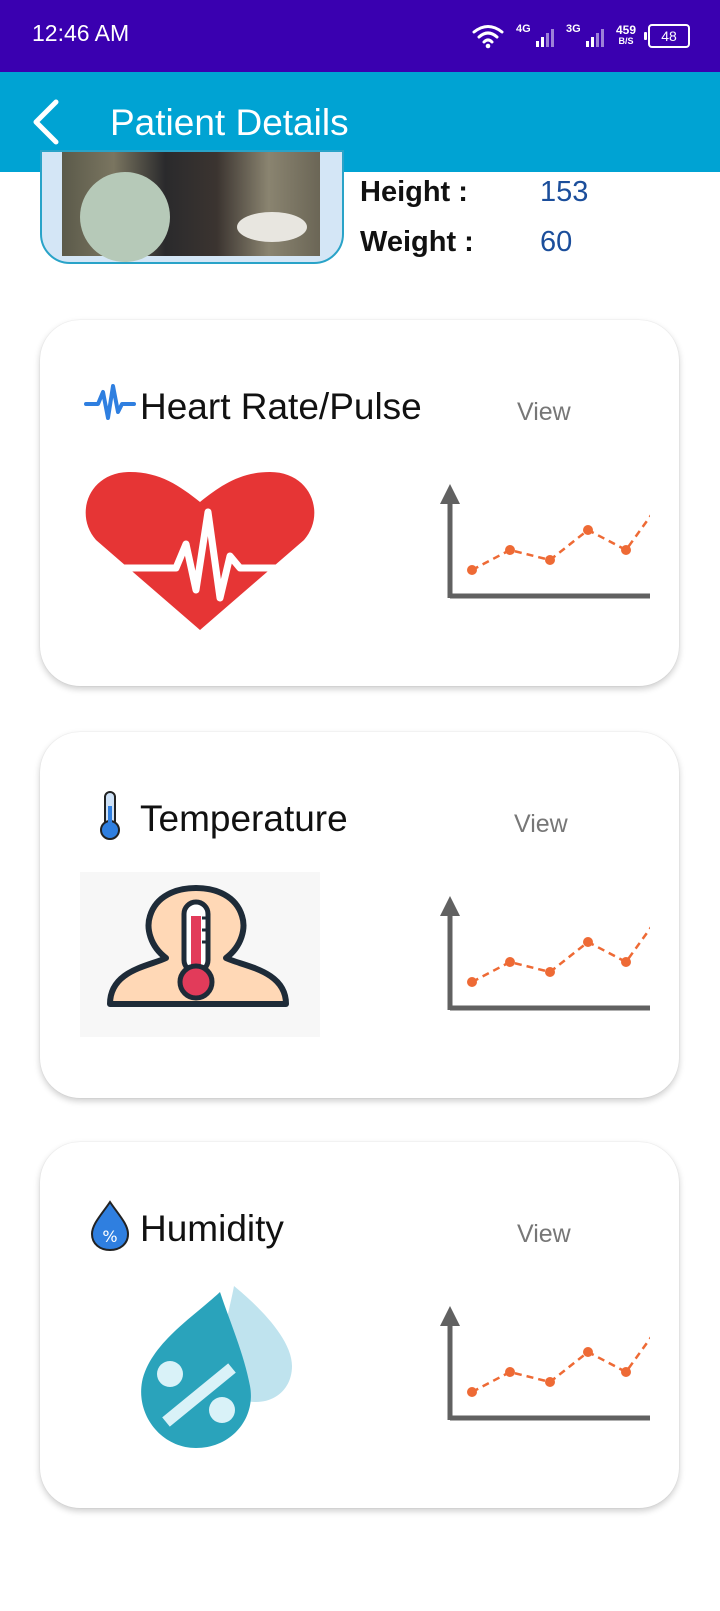 The width and height of the screenshot is (720, 1611). Describe the element at coordinates (585, 36) in the screenshot. I see `signal-3g-icon: 3G` at that location.